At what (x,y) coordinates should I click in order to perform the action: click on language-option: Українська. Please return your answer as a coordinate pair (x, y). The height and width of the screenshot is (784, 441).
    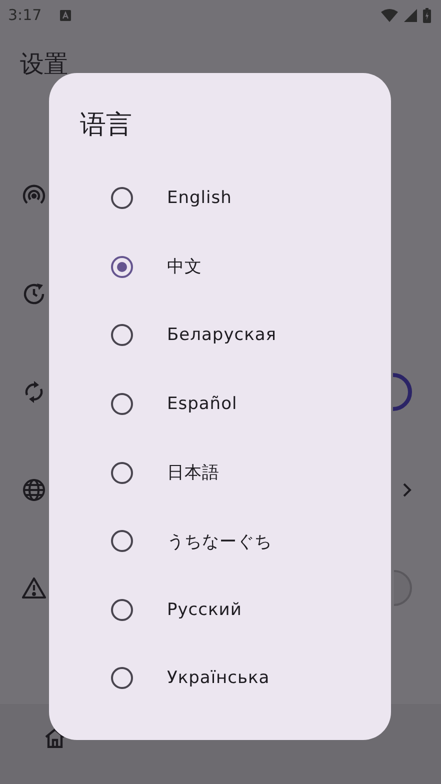
    Looking at the image, I should click on (218, 678).